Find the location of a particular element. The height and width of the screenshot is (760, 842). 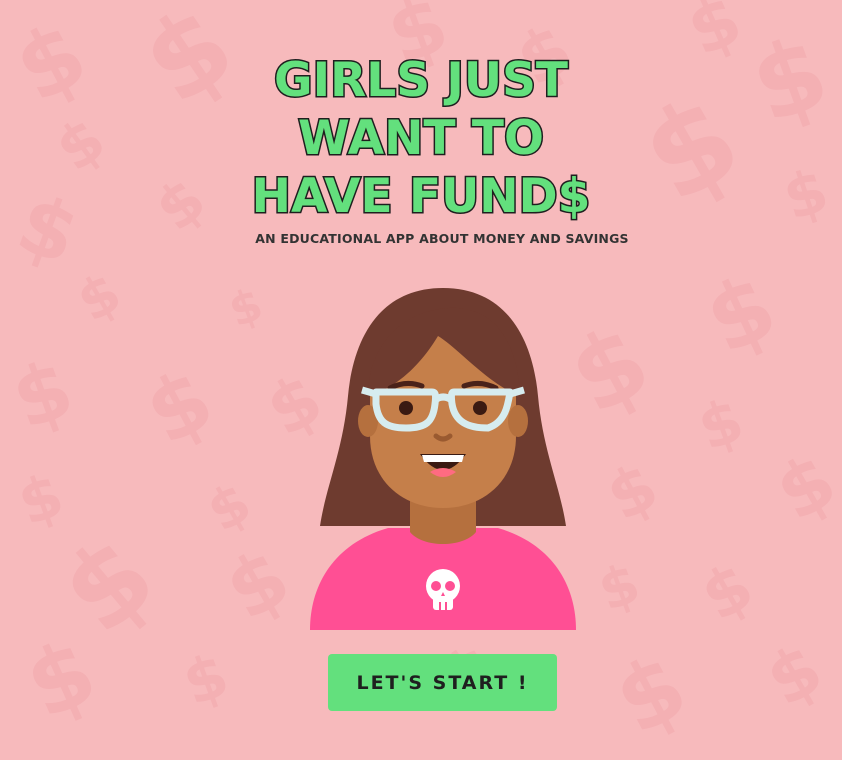

girl-avatar-illustration is located at coordinates (443, 459).